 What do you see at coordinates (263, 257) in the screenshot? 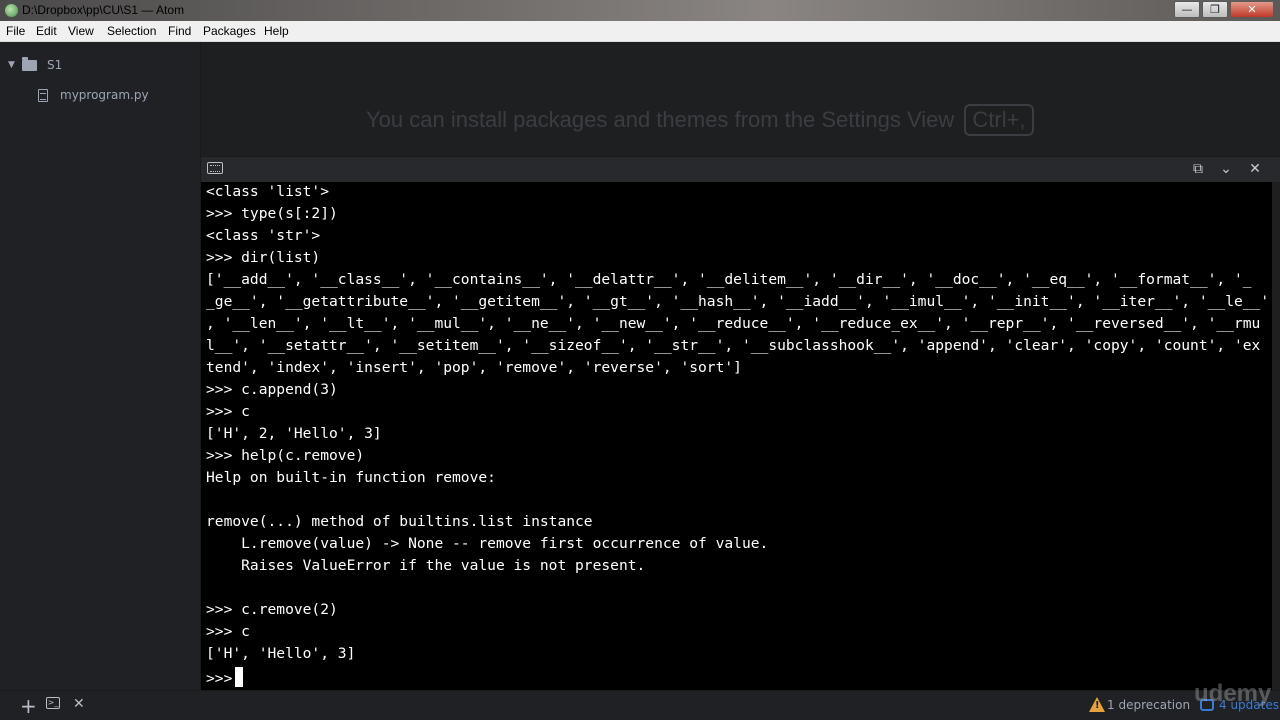
I see `terminal-line: >>> dir(list)` at bounding box center [263, 257].